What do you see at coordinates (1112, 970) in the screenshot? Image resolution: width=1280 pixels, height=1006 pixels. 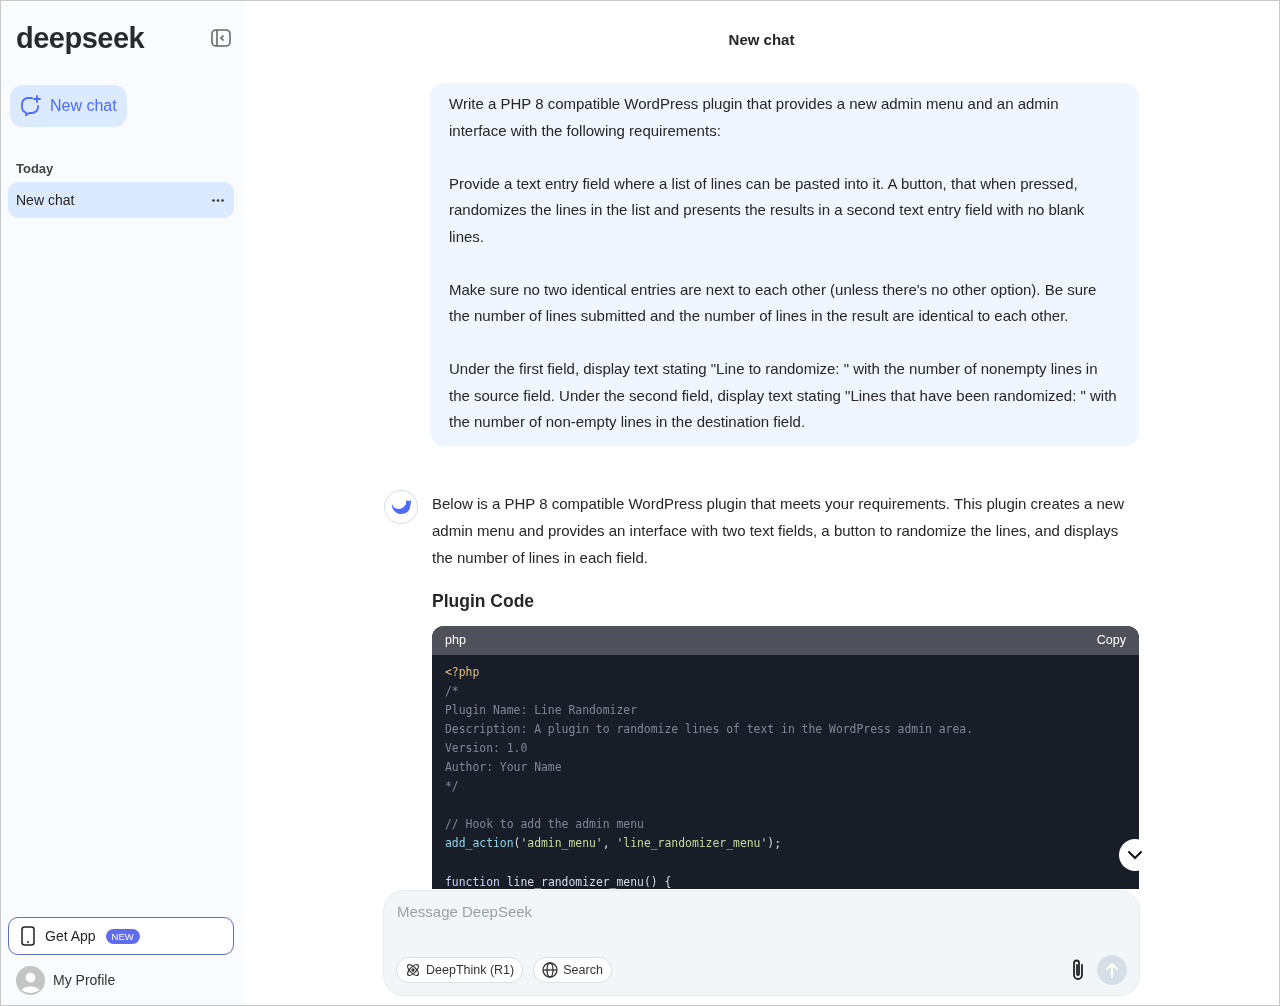 I see `arrow-up-icon` at bounding box center [1112, 970].